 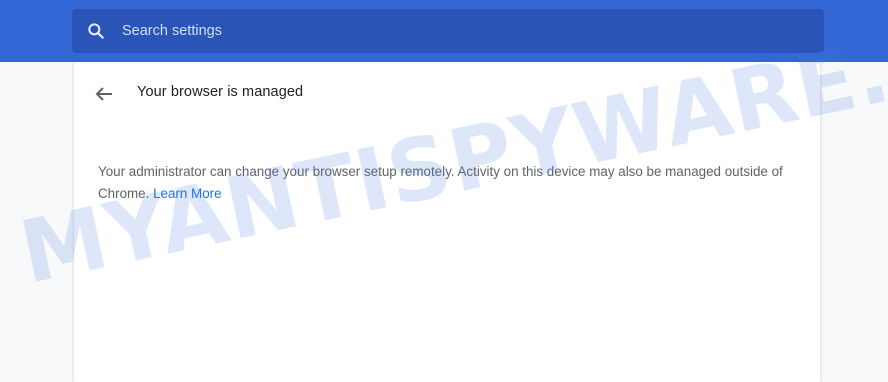 I want to click on learn-more-link: Learn More, so click(x=187, y=193).